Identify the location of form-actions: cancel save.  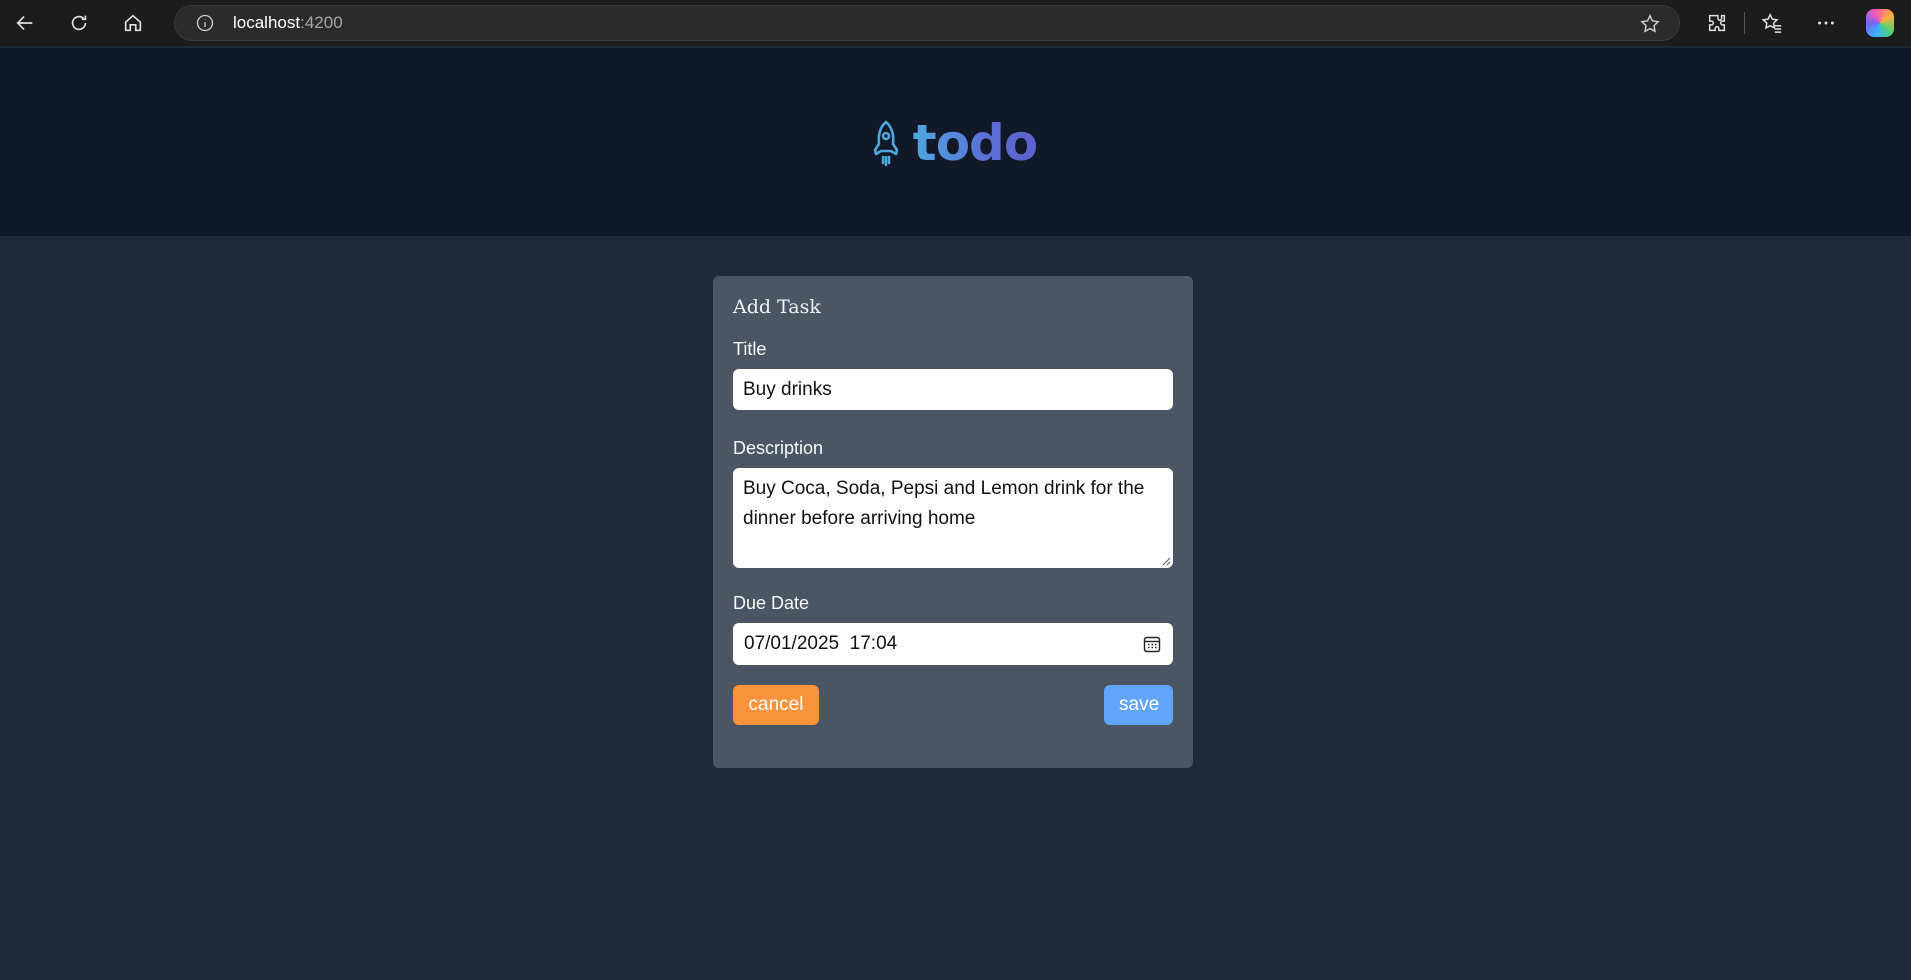
(953, 705).